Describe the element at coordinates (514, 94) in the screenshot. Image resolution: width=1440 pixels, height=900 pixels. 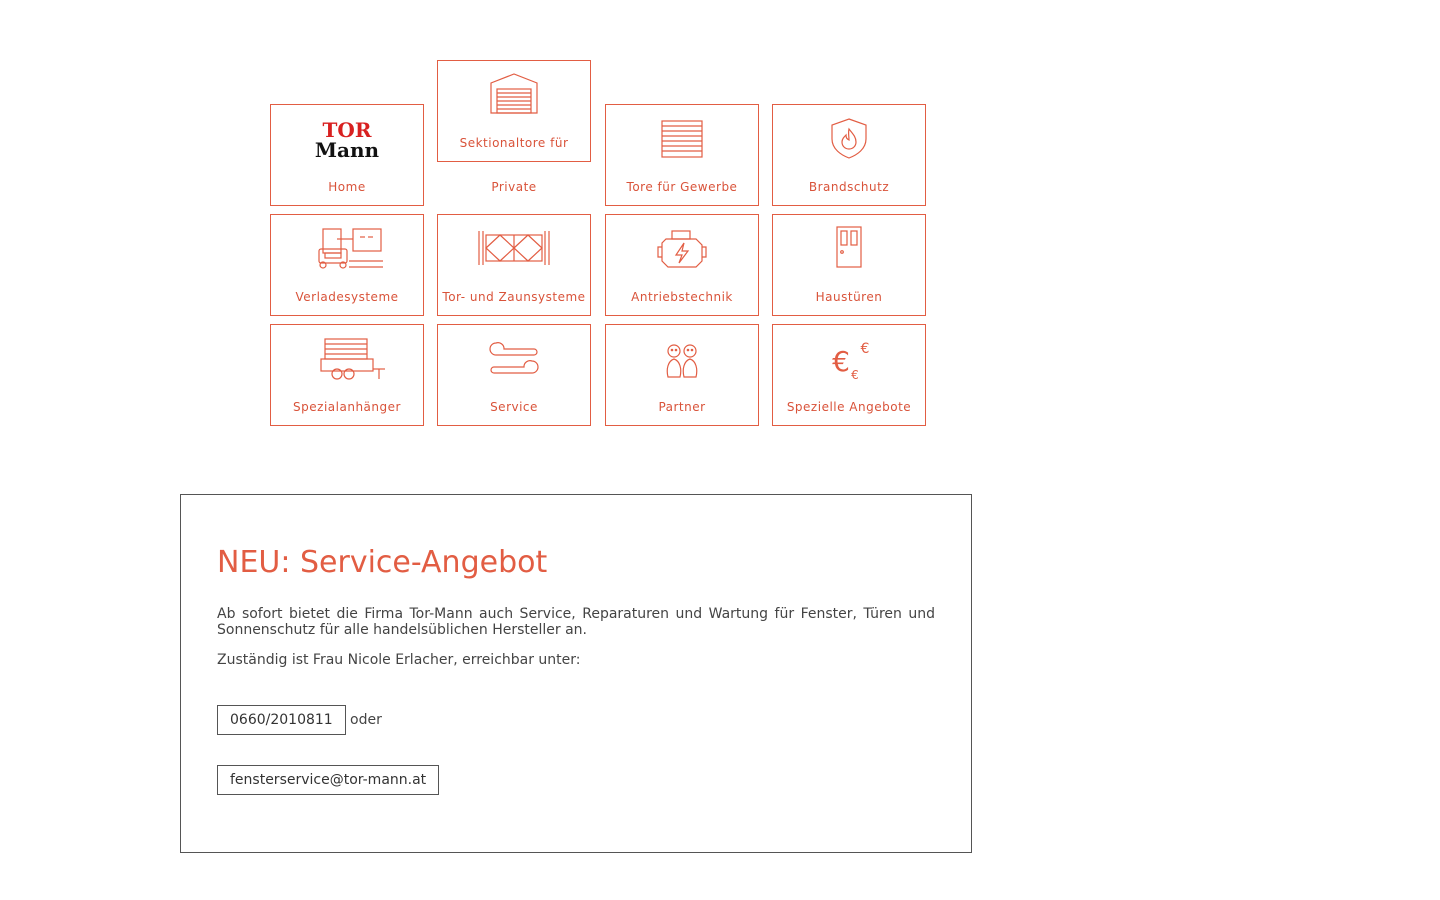
I see `garage-icon` at that location.